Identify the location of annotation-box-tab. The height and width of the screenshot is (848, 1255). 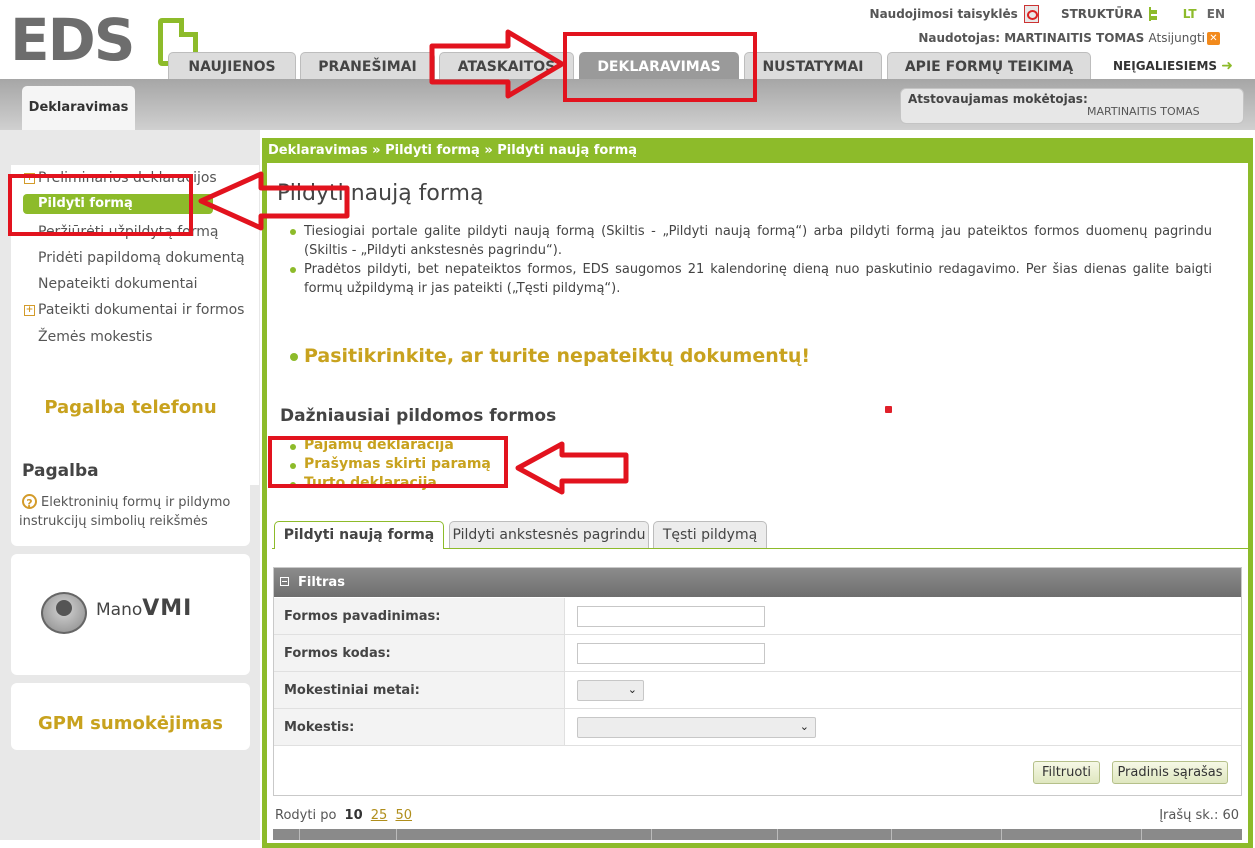
(660, 67).